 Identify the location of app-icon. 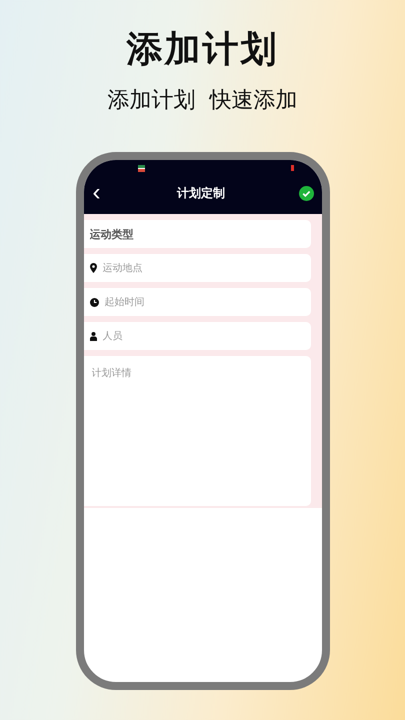
(141, 168).